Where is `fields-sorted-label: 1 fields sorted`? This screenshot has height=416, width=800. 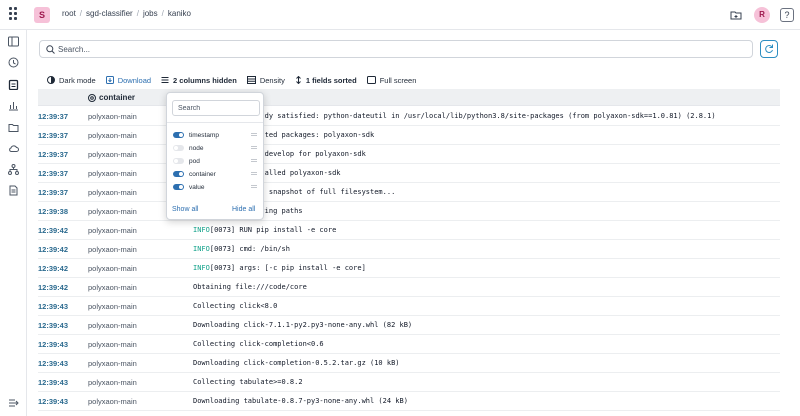 fields-sorted-label: 1 fields sorted is located at coordinates (331, 80).